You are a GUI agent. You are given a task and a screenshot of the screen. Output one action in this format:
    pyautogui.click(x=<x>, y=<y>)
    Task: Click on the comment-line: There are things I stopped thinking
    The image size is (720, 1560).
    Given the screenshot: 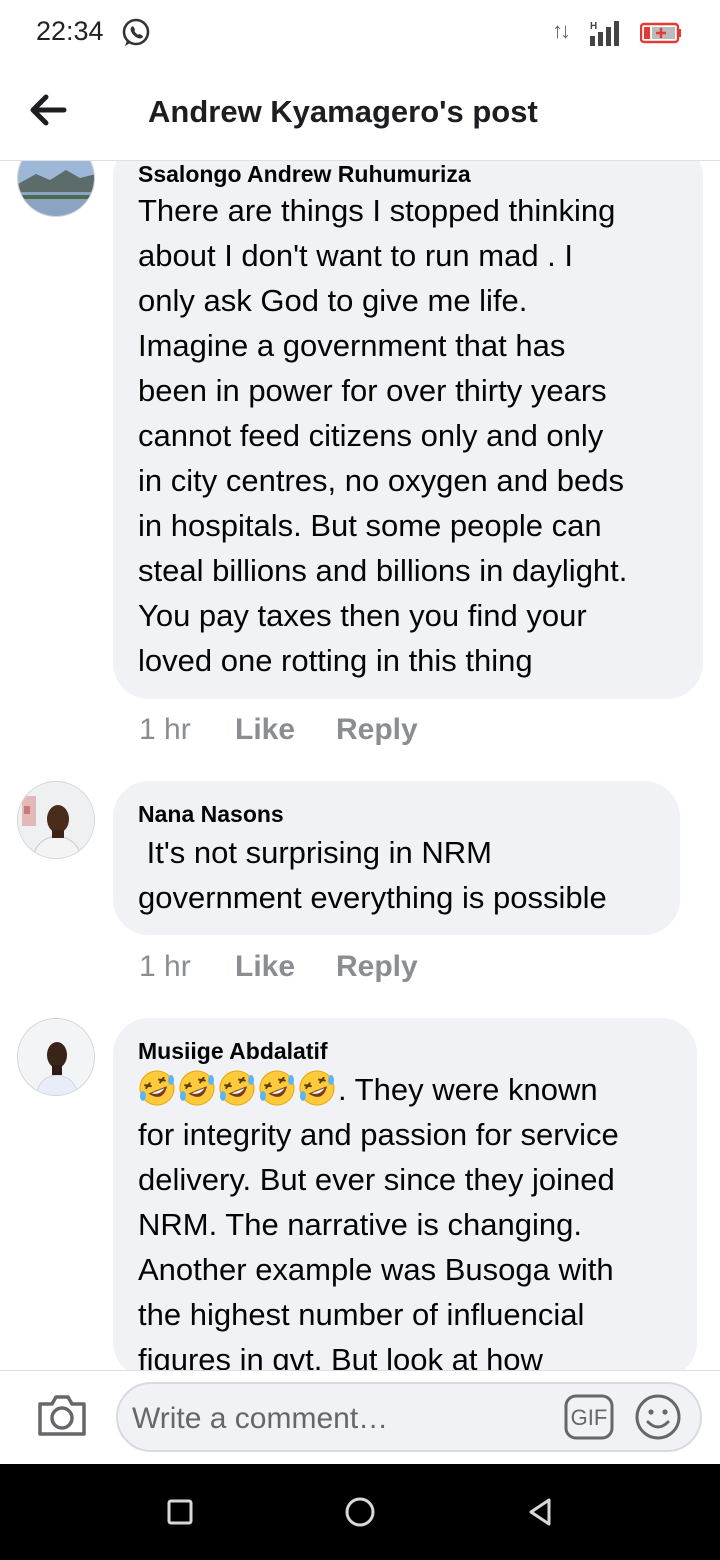 What is the action you would take?
    pyautogui.click(x=377, y=210)
    